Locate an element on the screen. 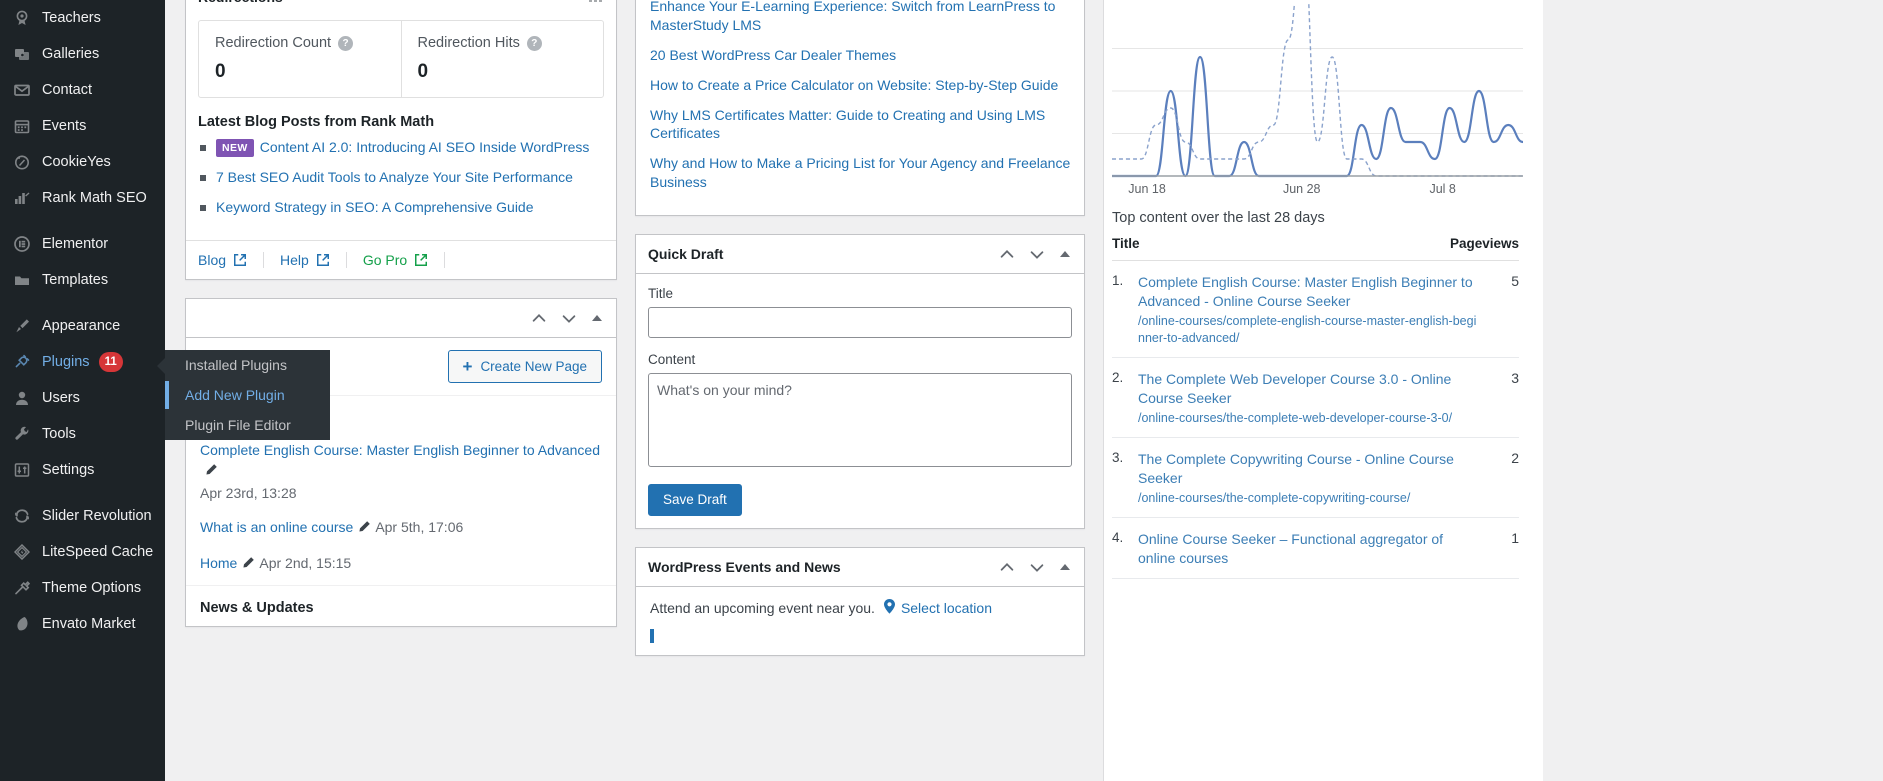 The image size is (1883, 781). sidebar-item-events: Events is located at coordinates (82, 126).